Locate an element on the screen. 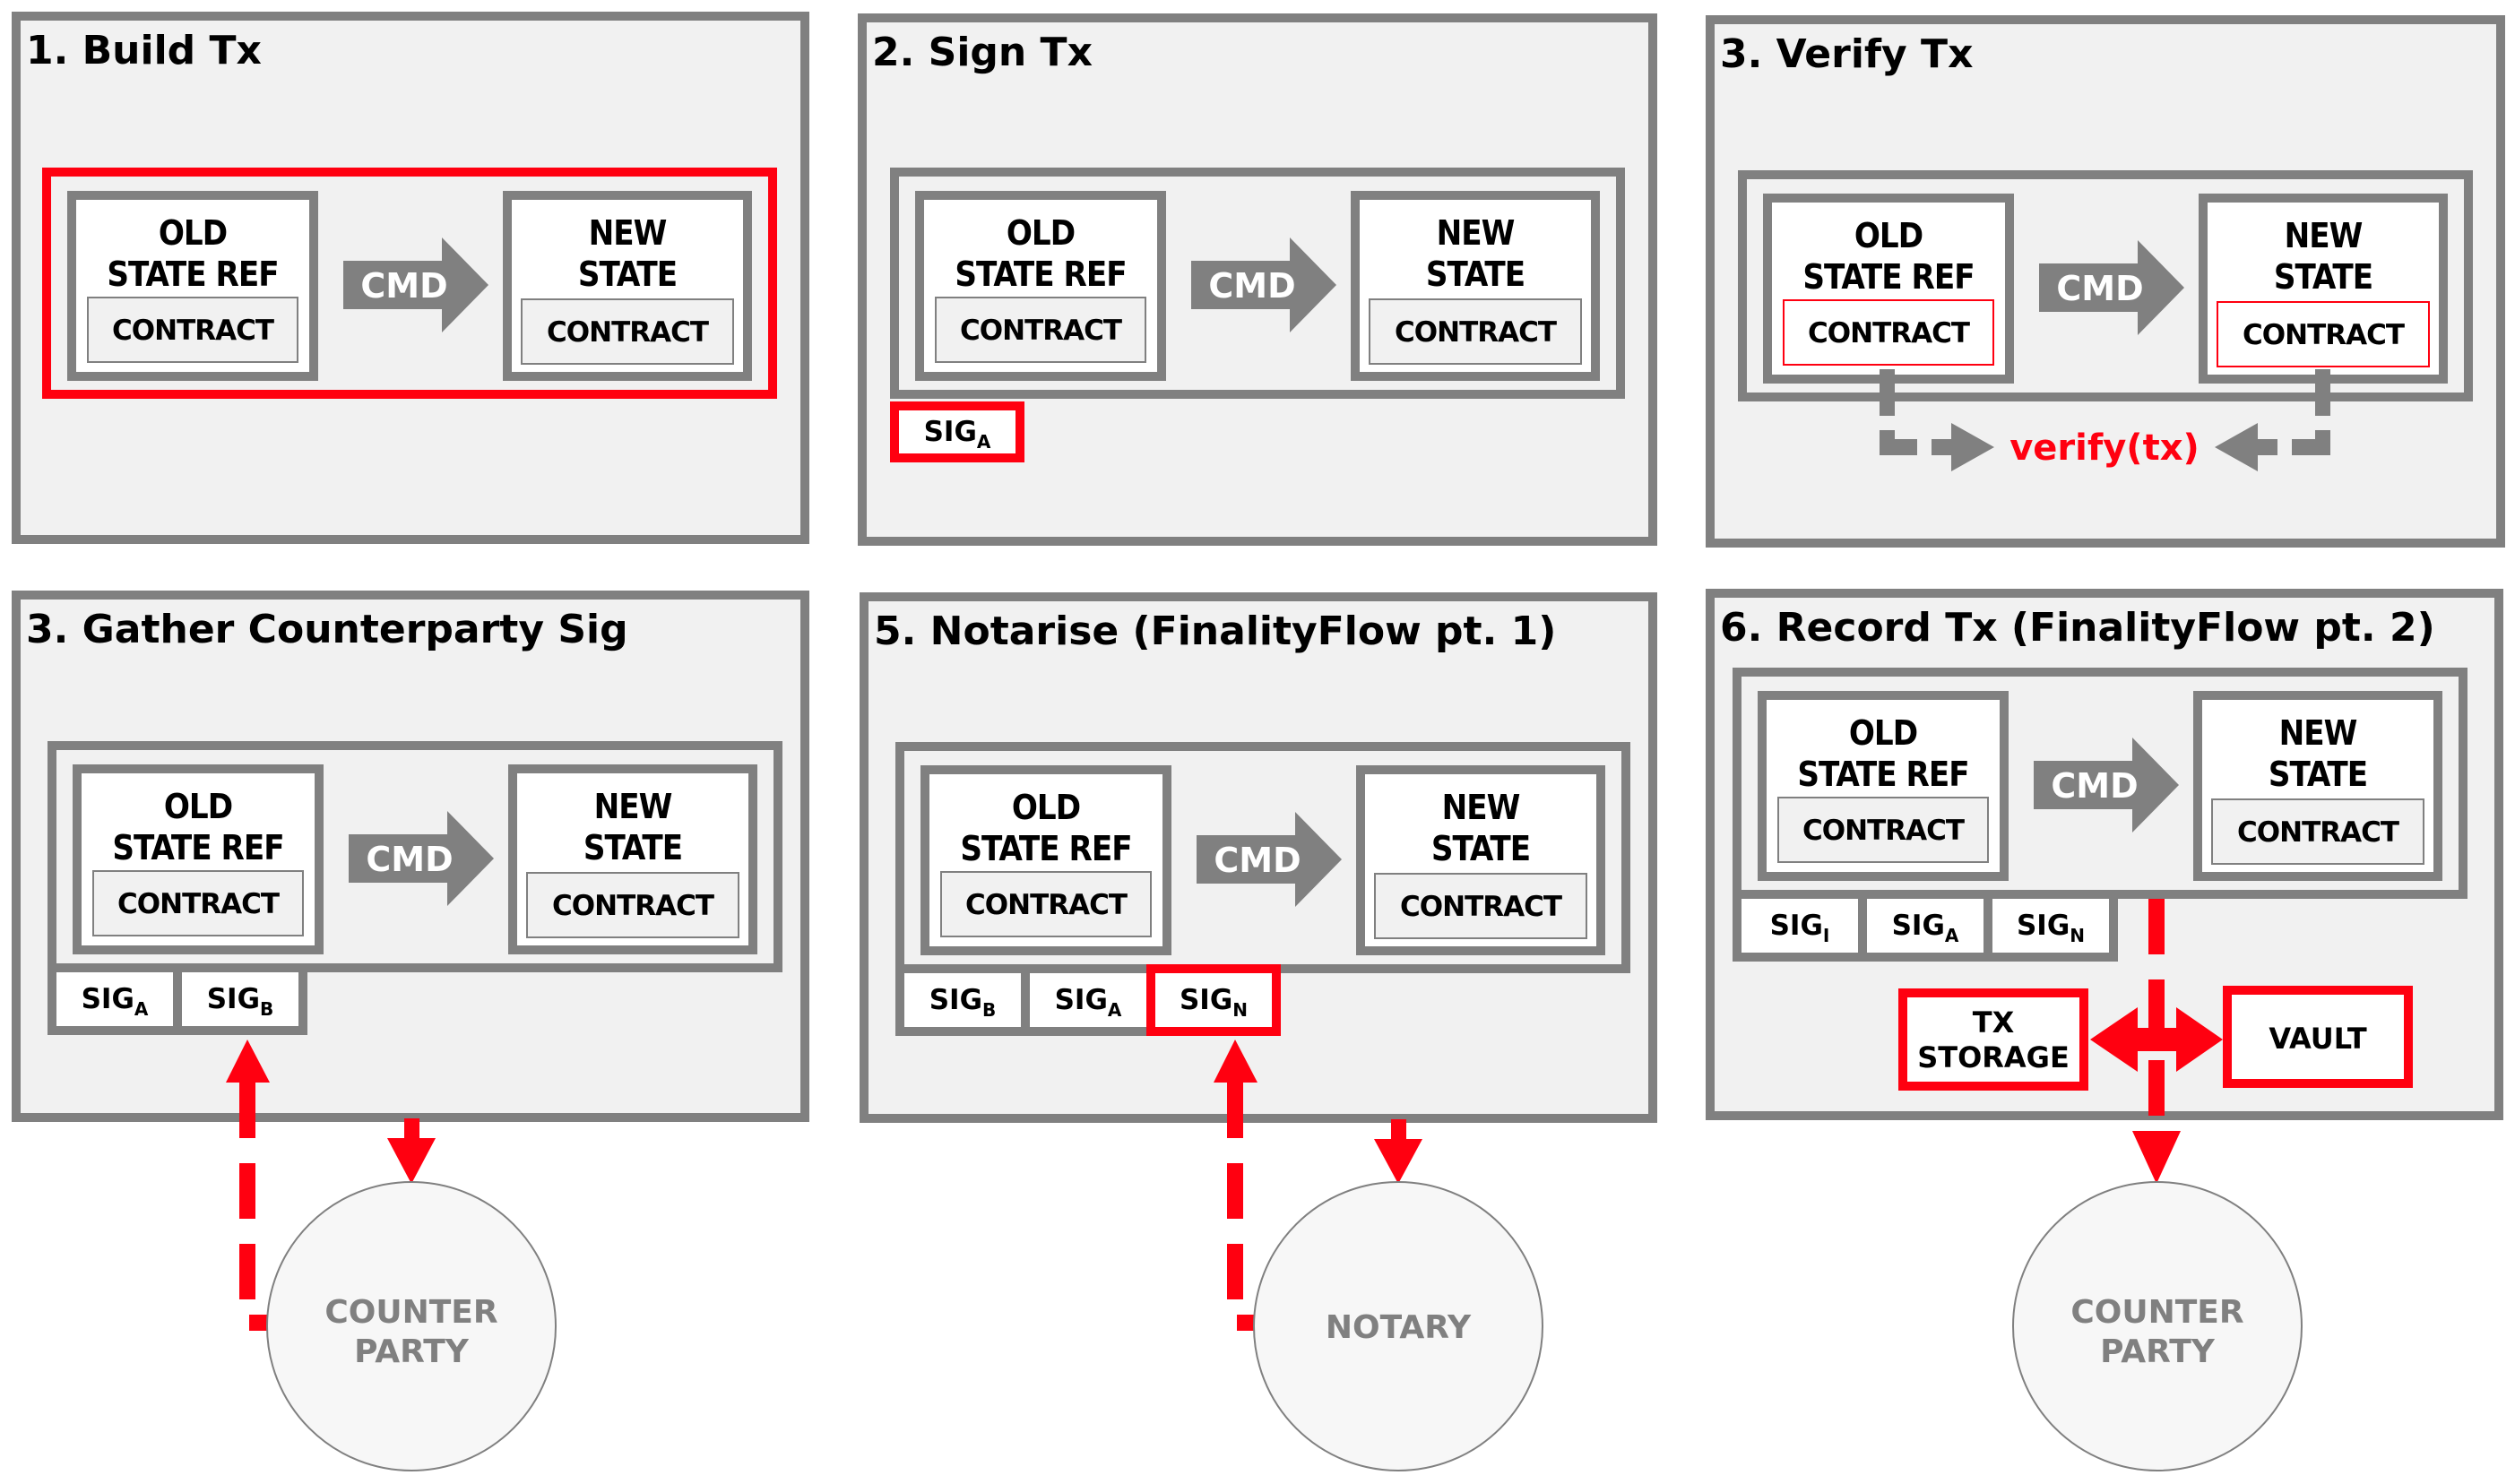 The width and height of the screenshot is (2515, 1484). vault-label: VAULT is located at coordinates (2317, 1039).